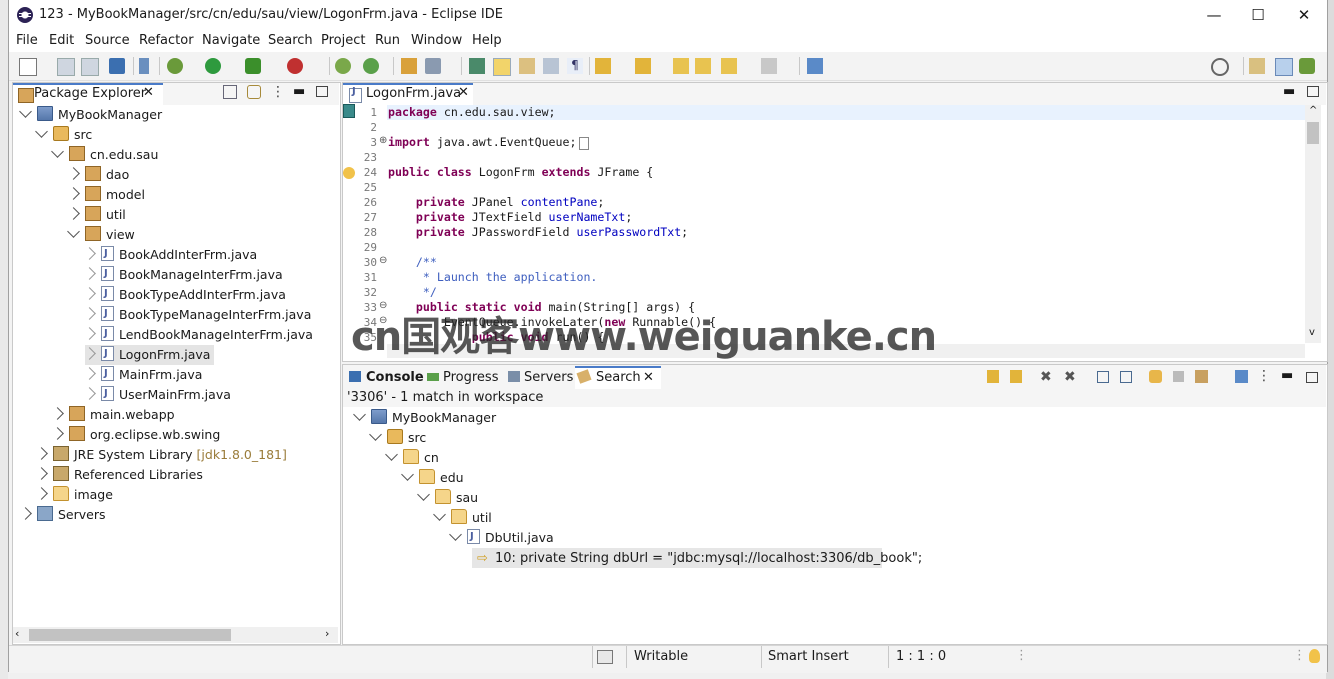 Image resolution: width=1334 pixels, height=679 pixels. I want to click on tree-item: util, so click(96, 215).